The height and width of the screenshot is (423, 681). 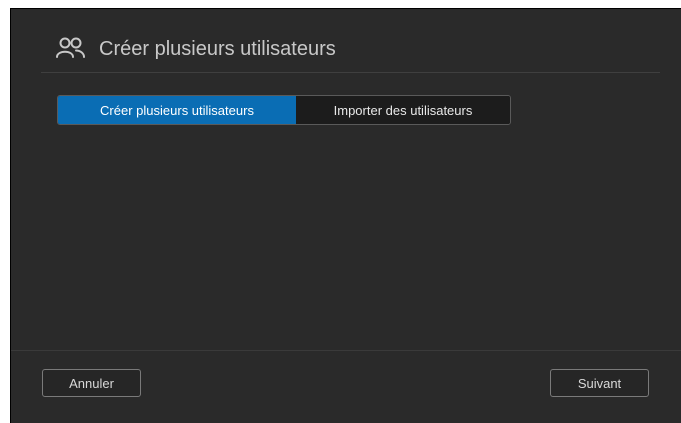 I want to click on header-divider, so click(x=350, y=72).